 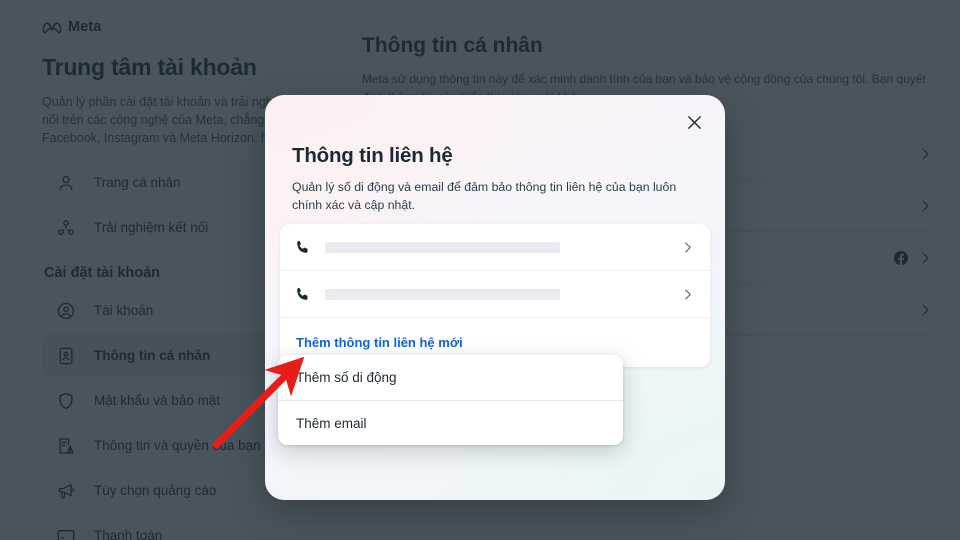 What do you see at coordinates (694, 122) in the screenshot?
I see `close-icon` at bounding box center [694, 122].